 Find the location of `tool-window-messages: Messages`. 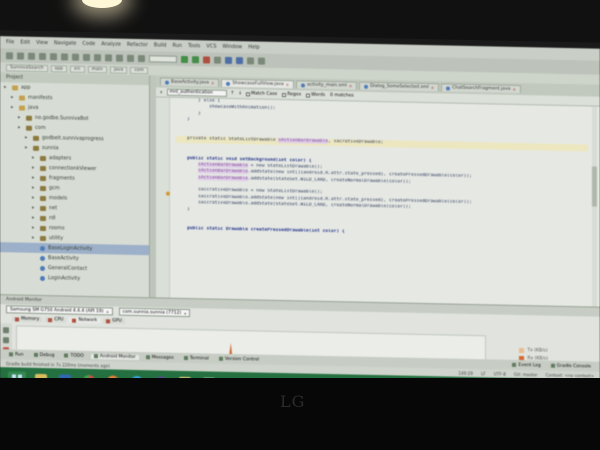

tool-window-messages: Messages is located at coordinates (160, 358).